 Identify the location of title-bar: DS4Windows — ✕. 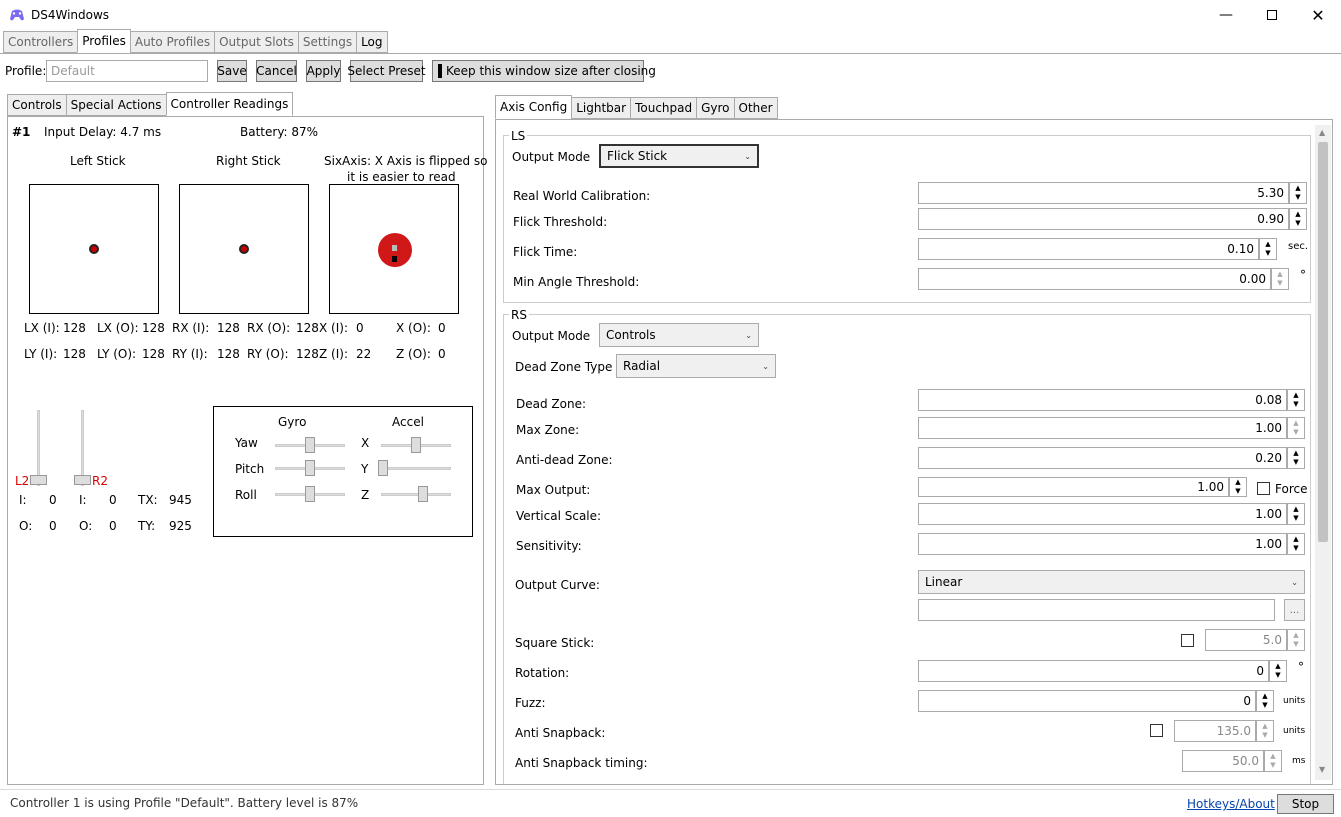
(670, 15).